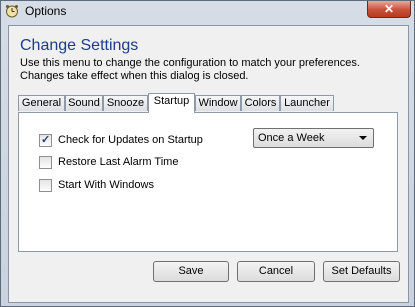 This screenshot has width=415, height=307. What do you see at coordinates (291, 138) in the screenshot?
I see `update-frequency-value: Once a Week` at bounding box center [291, 138].